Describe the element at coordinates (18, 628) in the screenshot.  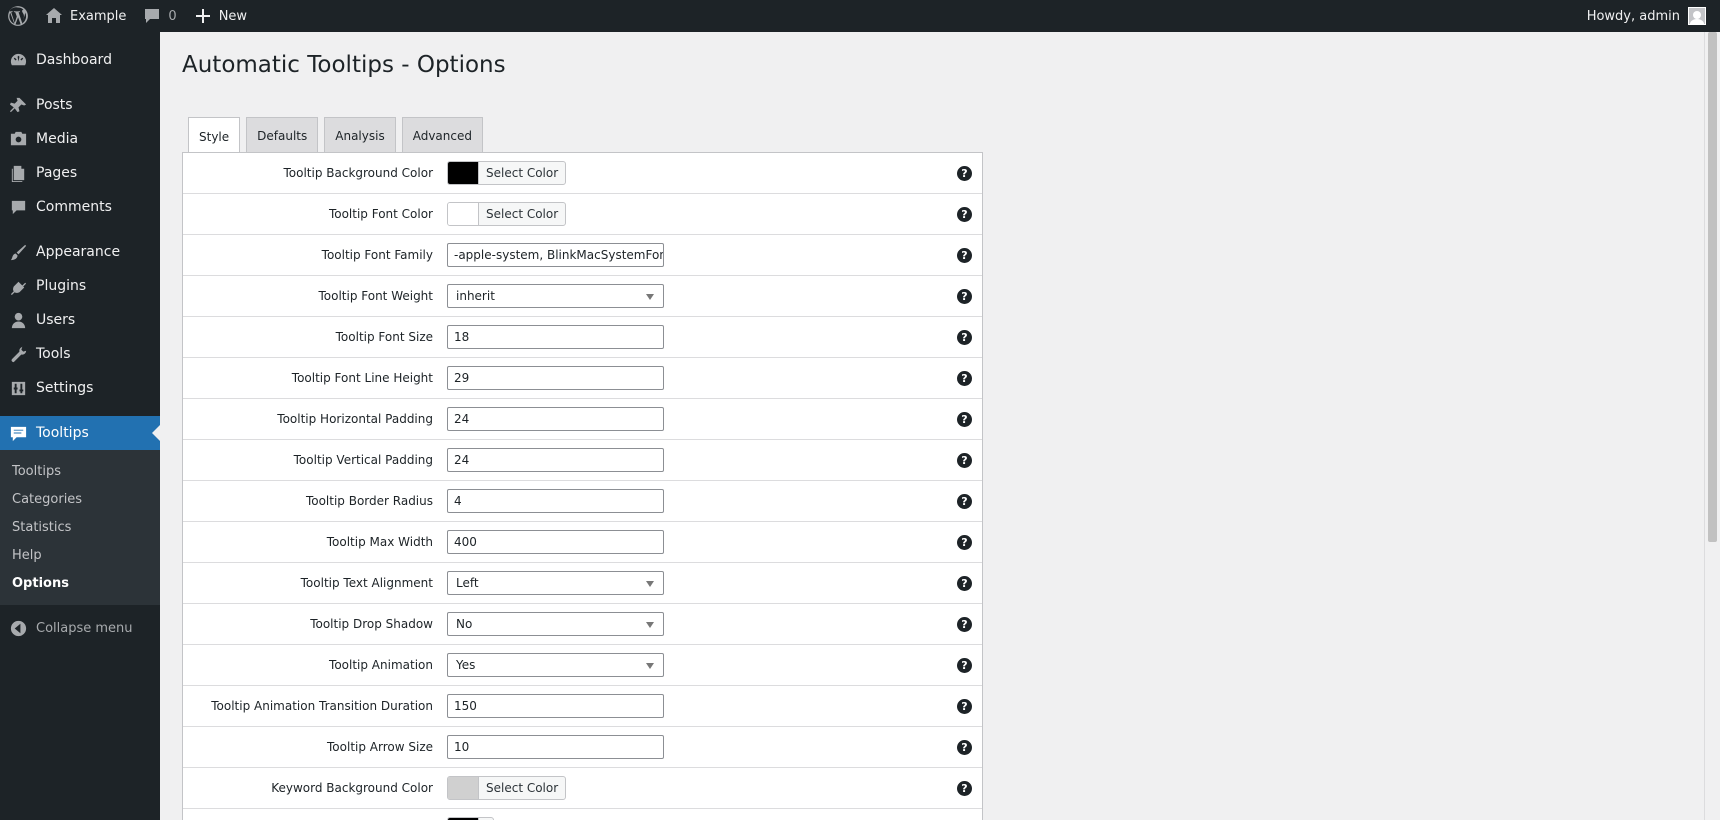
I see `collapse-arrow-icon` at that location.